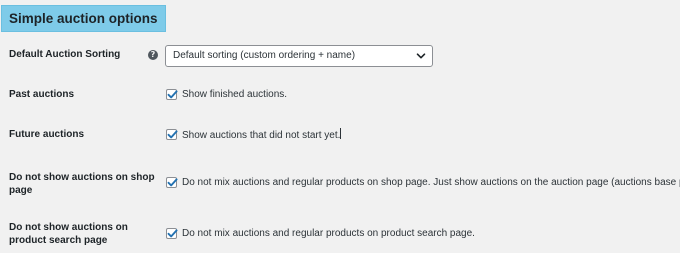 This screenshot has width=680, height=253. What do you see at coordinates (82, 177) in the screenshot?
I see `shop-page-label-line1: Do not show auctions on shop` at bounding box center [82, 177].